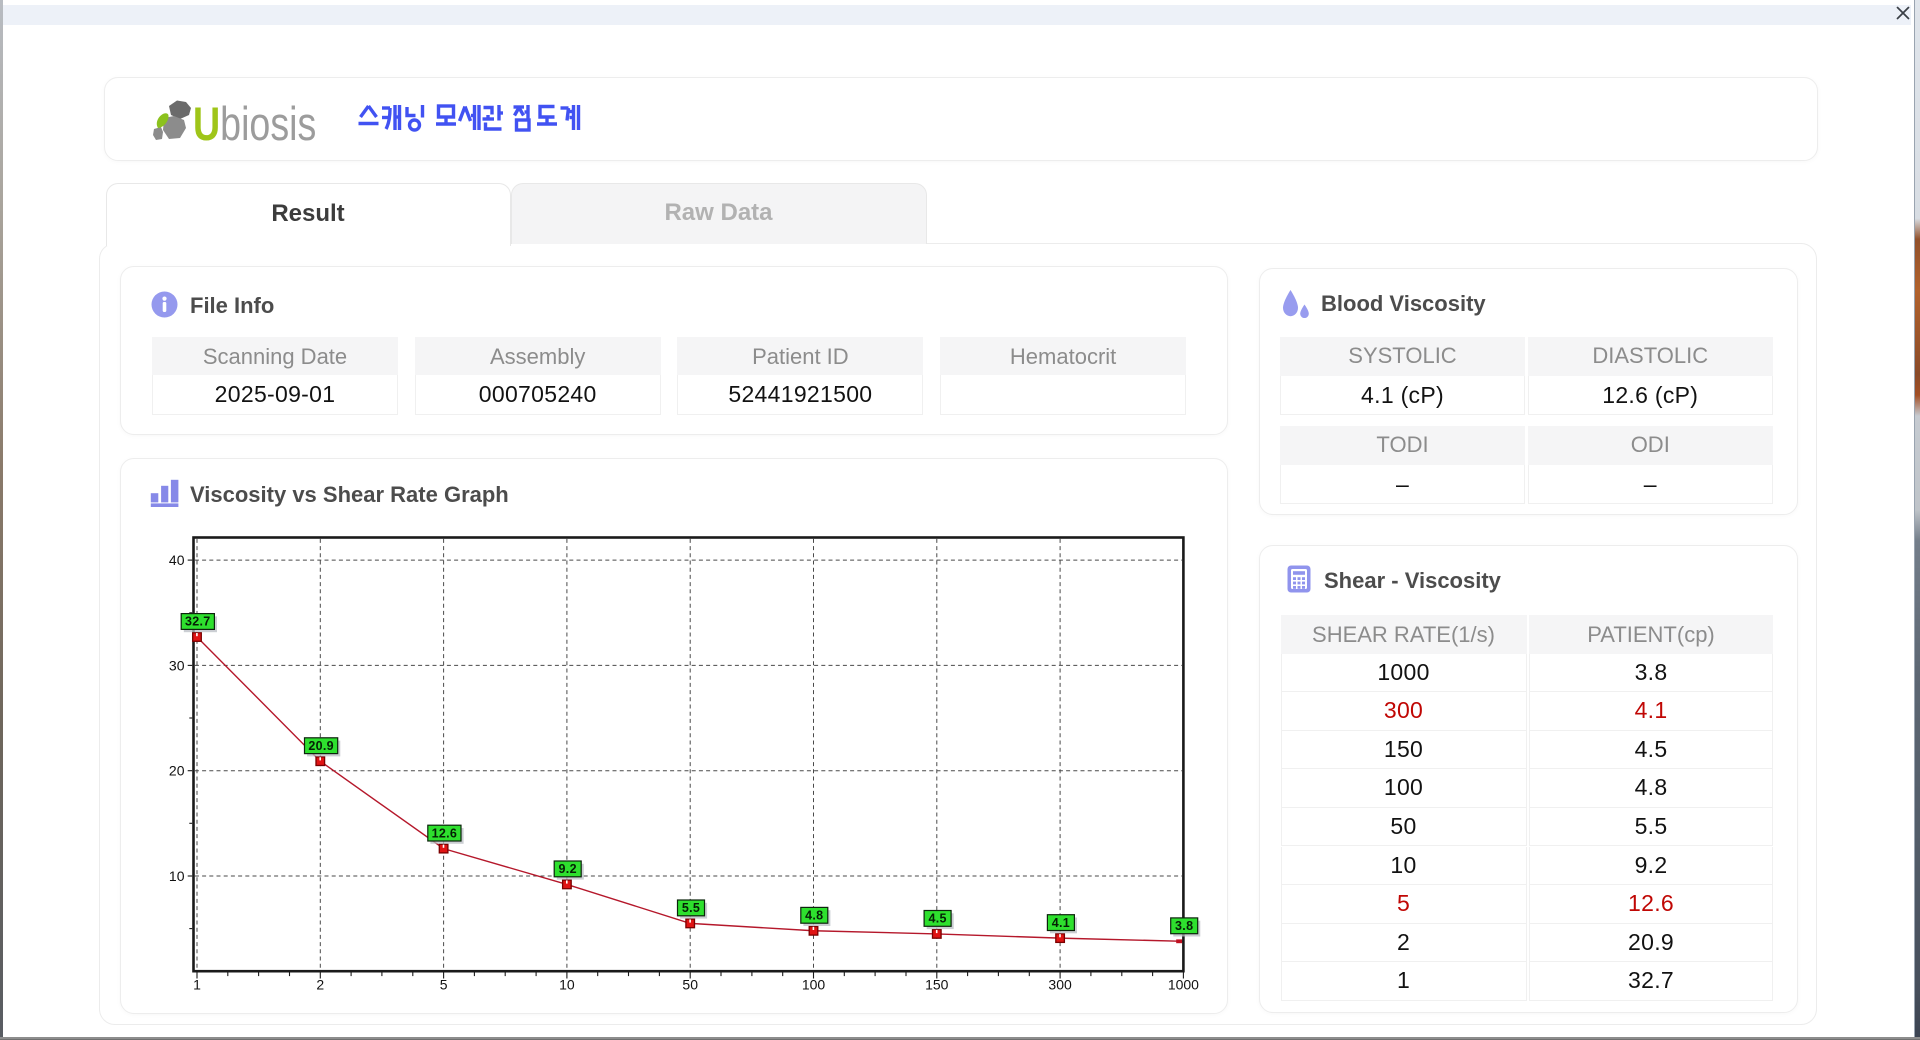 Image resolution: width=1920 pixels, height=1040 pixels. What do you see at coordinates (197, 985) in the screenshot?
I see `svg-text: 1` at bounding box center [197, 985].